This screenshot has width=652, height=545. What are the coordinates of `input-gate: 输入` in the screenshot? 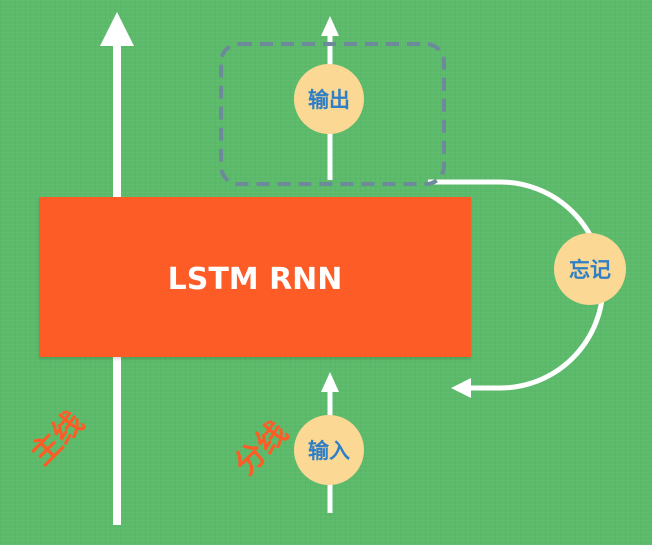 It's located at (329, 450).